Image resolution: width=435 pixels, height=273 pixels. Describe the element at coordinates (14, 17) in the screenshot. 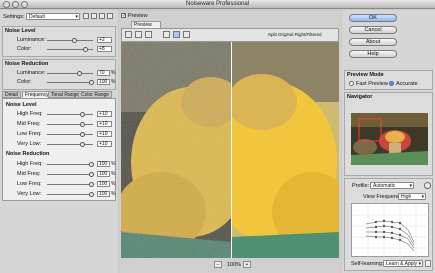

I see `settings-label: Settings:` at that location.